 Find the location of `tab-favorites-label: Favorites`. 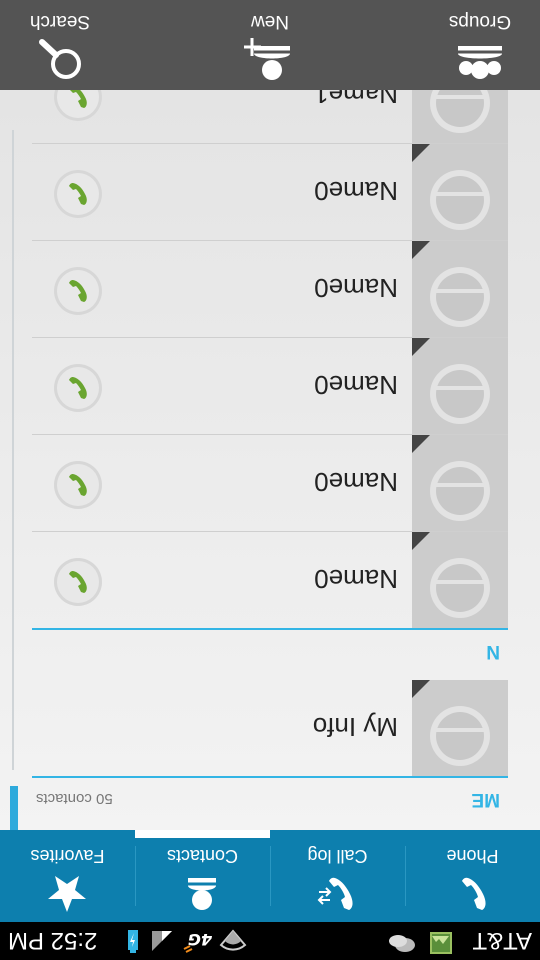

tab-favorites-label: Favorites is located at coordinates (67, 856).